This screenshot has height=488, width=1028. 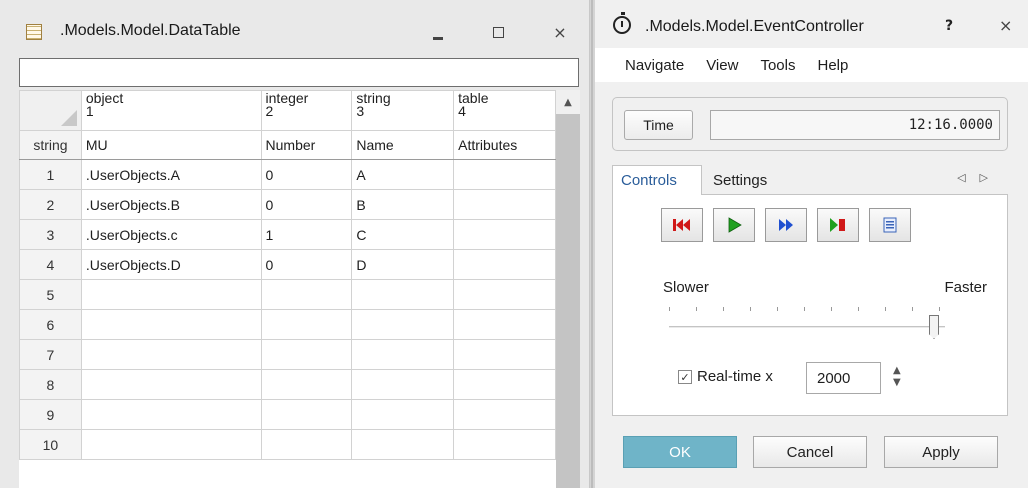 I want to click on help-button: ?, so click(x=949, y=26).